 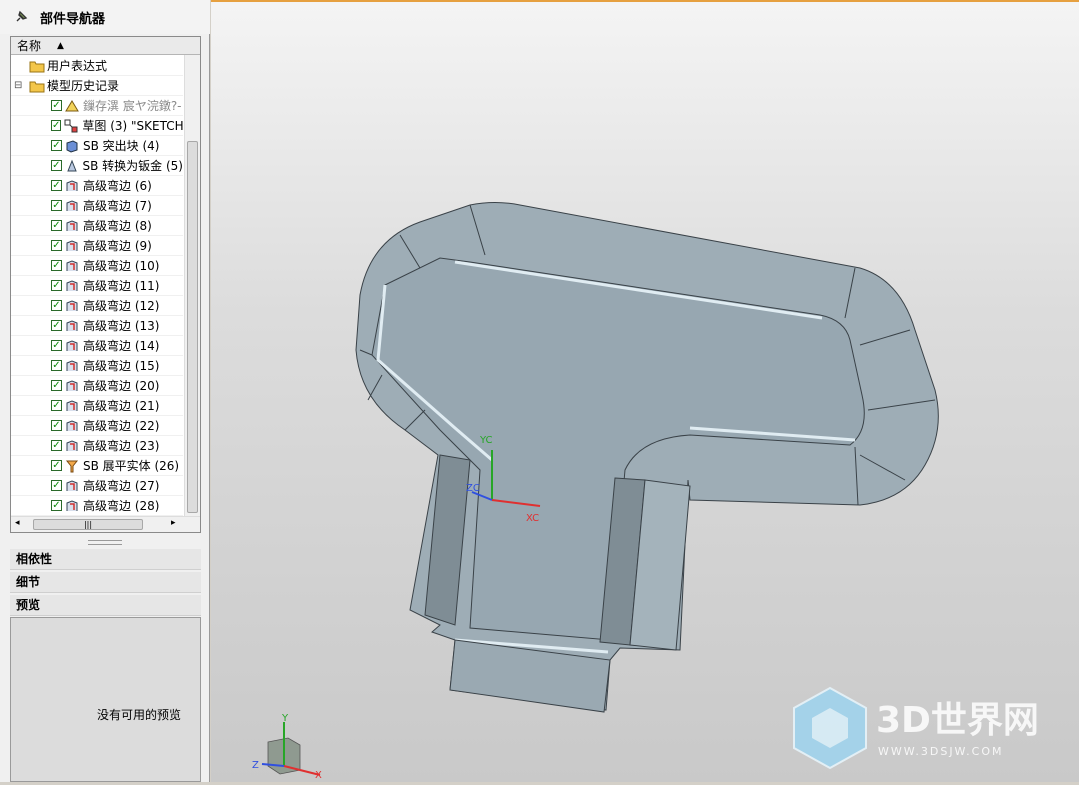 I want to click on tree-item-label: 模型历史记录, so click(x=83, y=86).